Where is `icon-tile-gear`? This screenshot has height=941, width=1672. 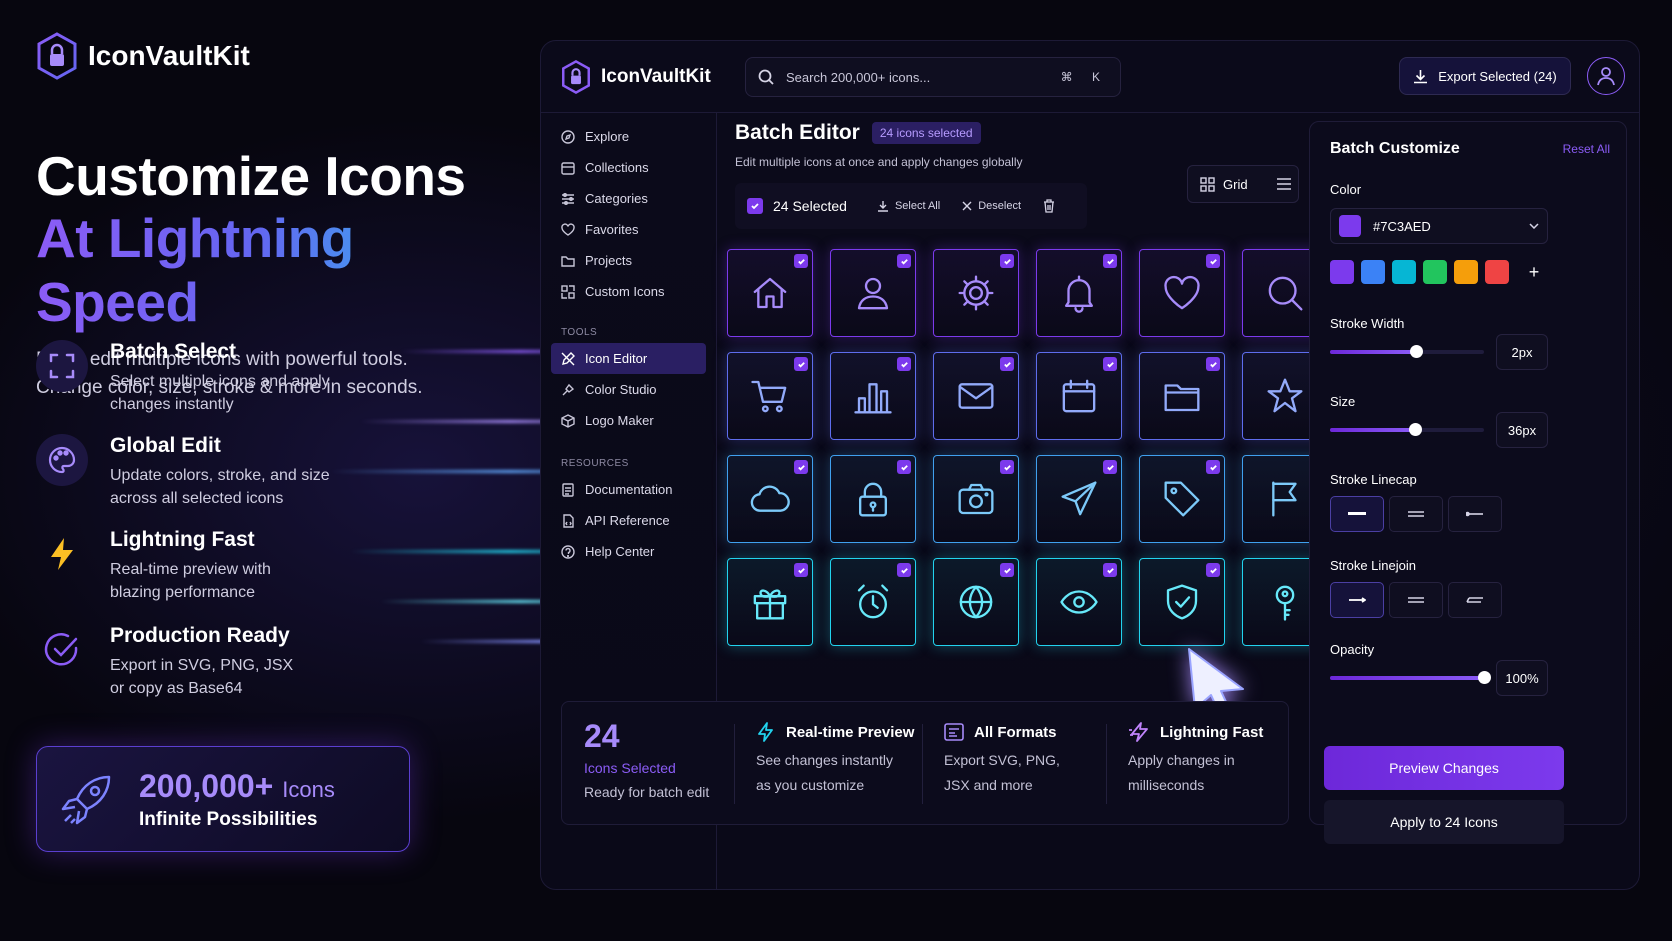 icon-tile-gear is located at coordinates (976, 293).